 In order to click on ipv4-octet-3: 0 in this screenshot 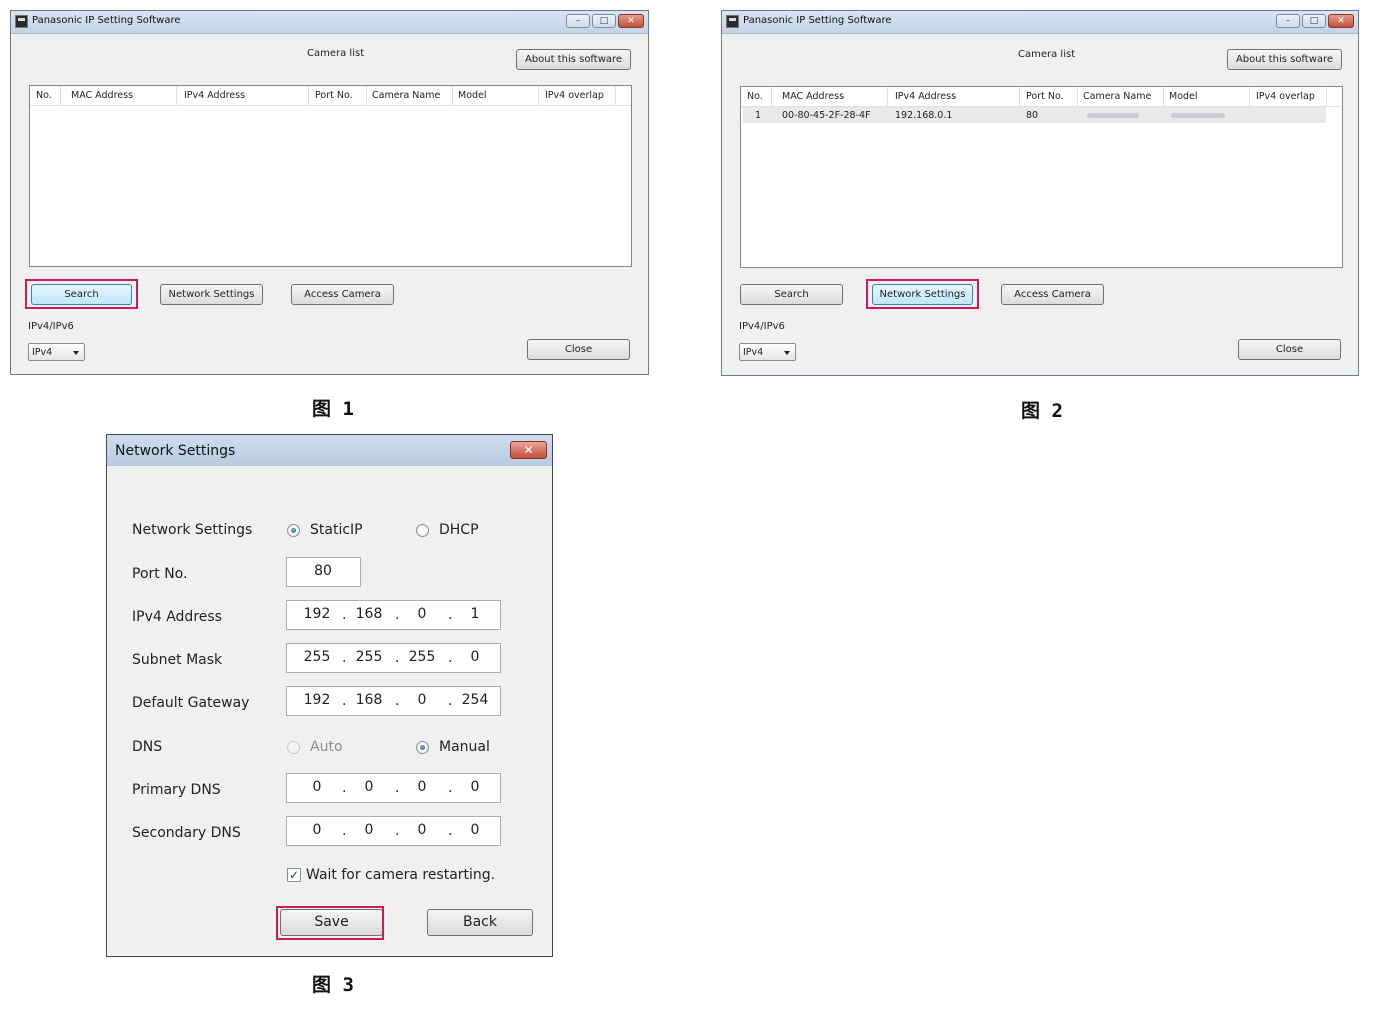, I will do `click(422, 614)`.